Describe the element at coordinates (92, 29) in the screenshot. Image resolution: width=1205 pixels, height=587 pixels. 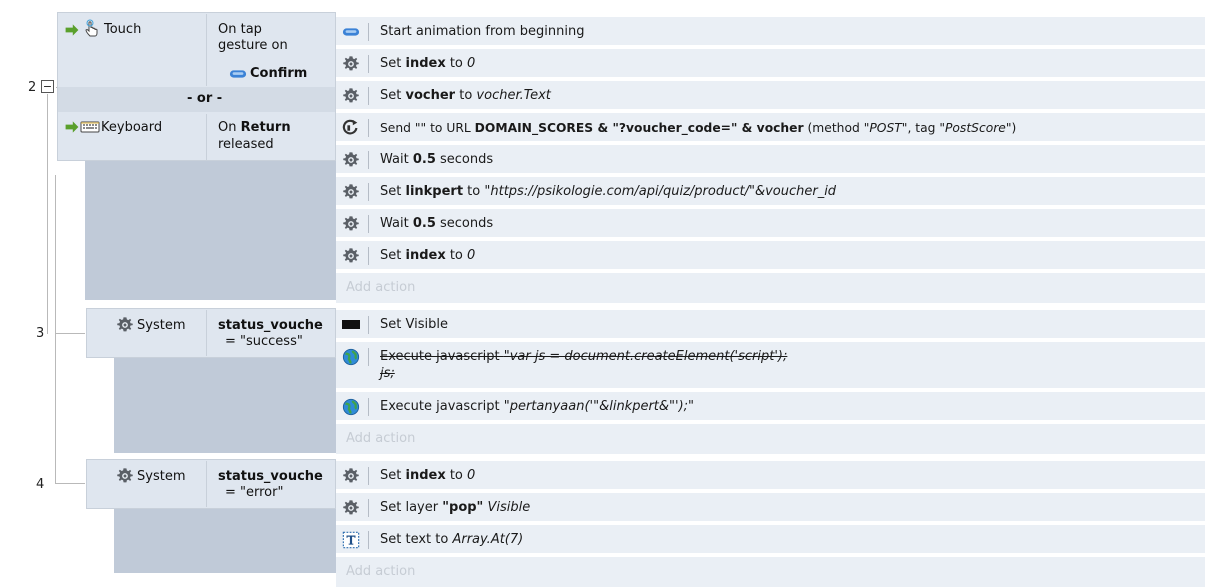
I see `touch-icon` at that location.